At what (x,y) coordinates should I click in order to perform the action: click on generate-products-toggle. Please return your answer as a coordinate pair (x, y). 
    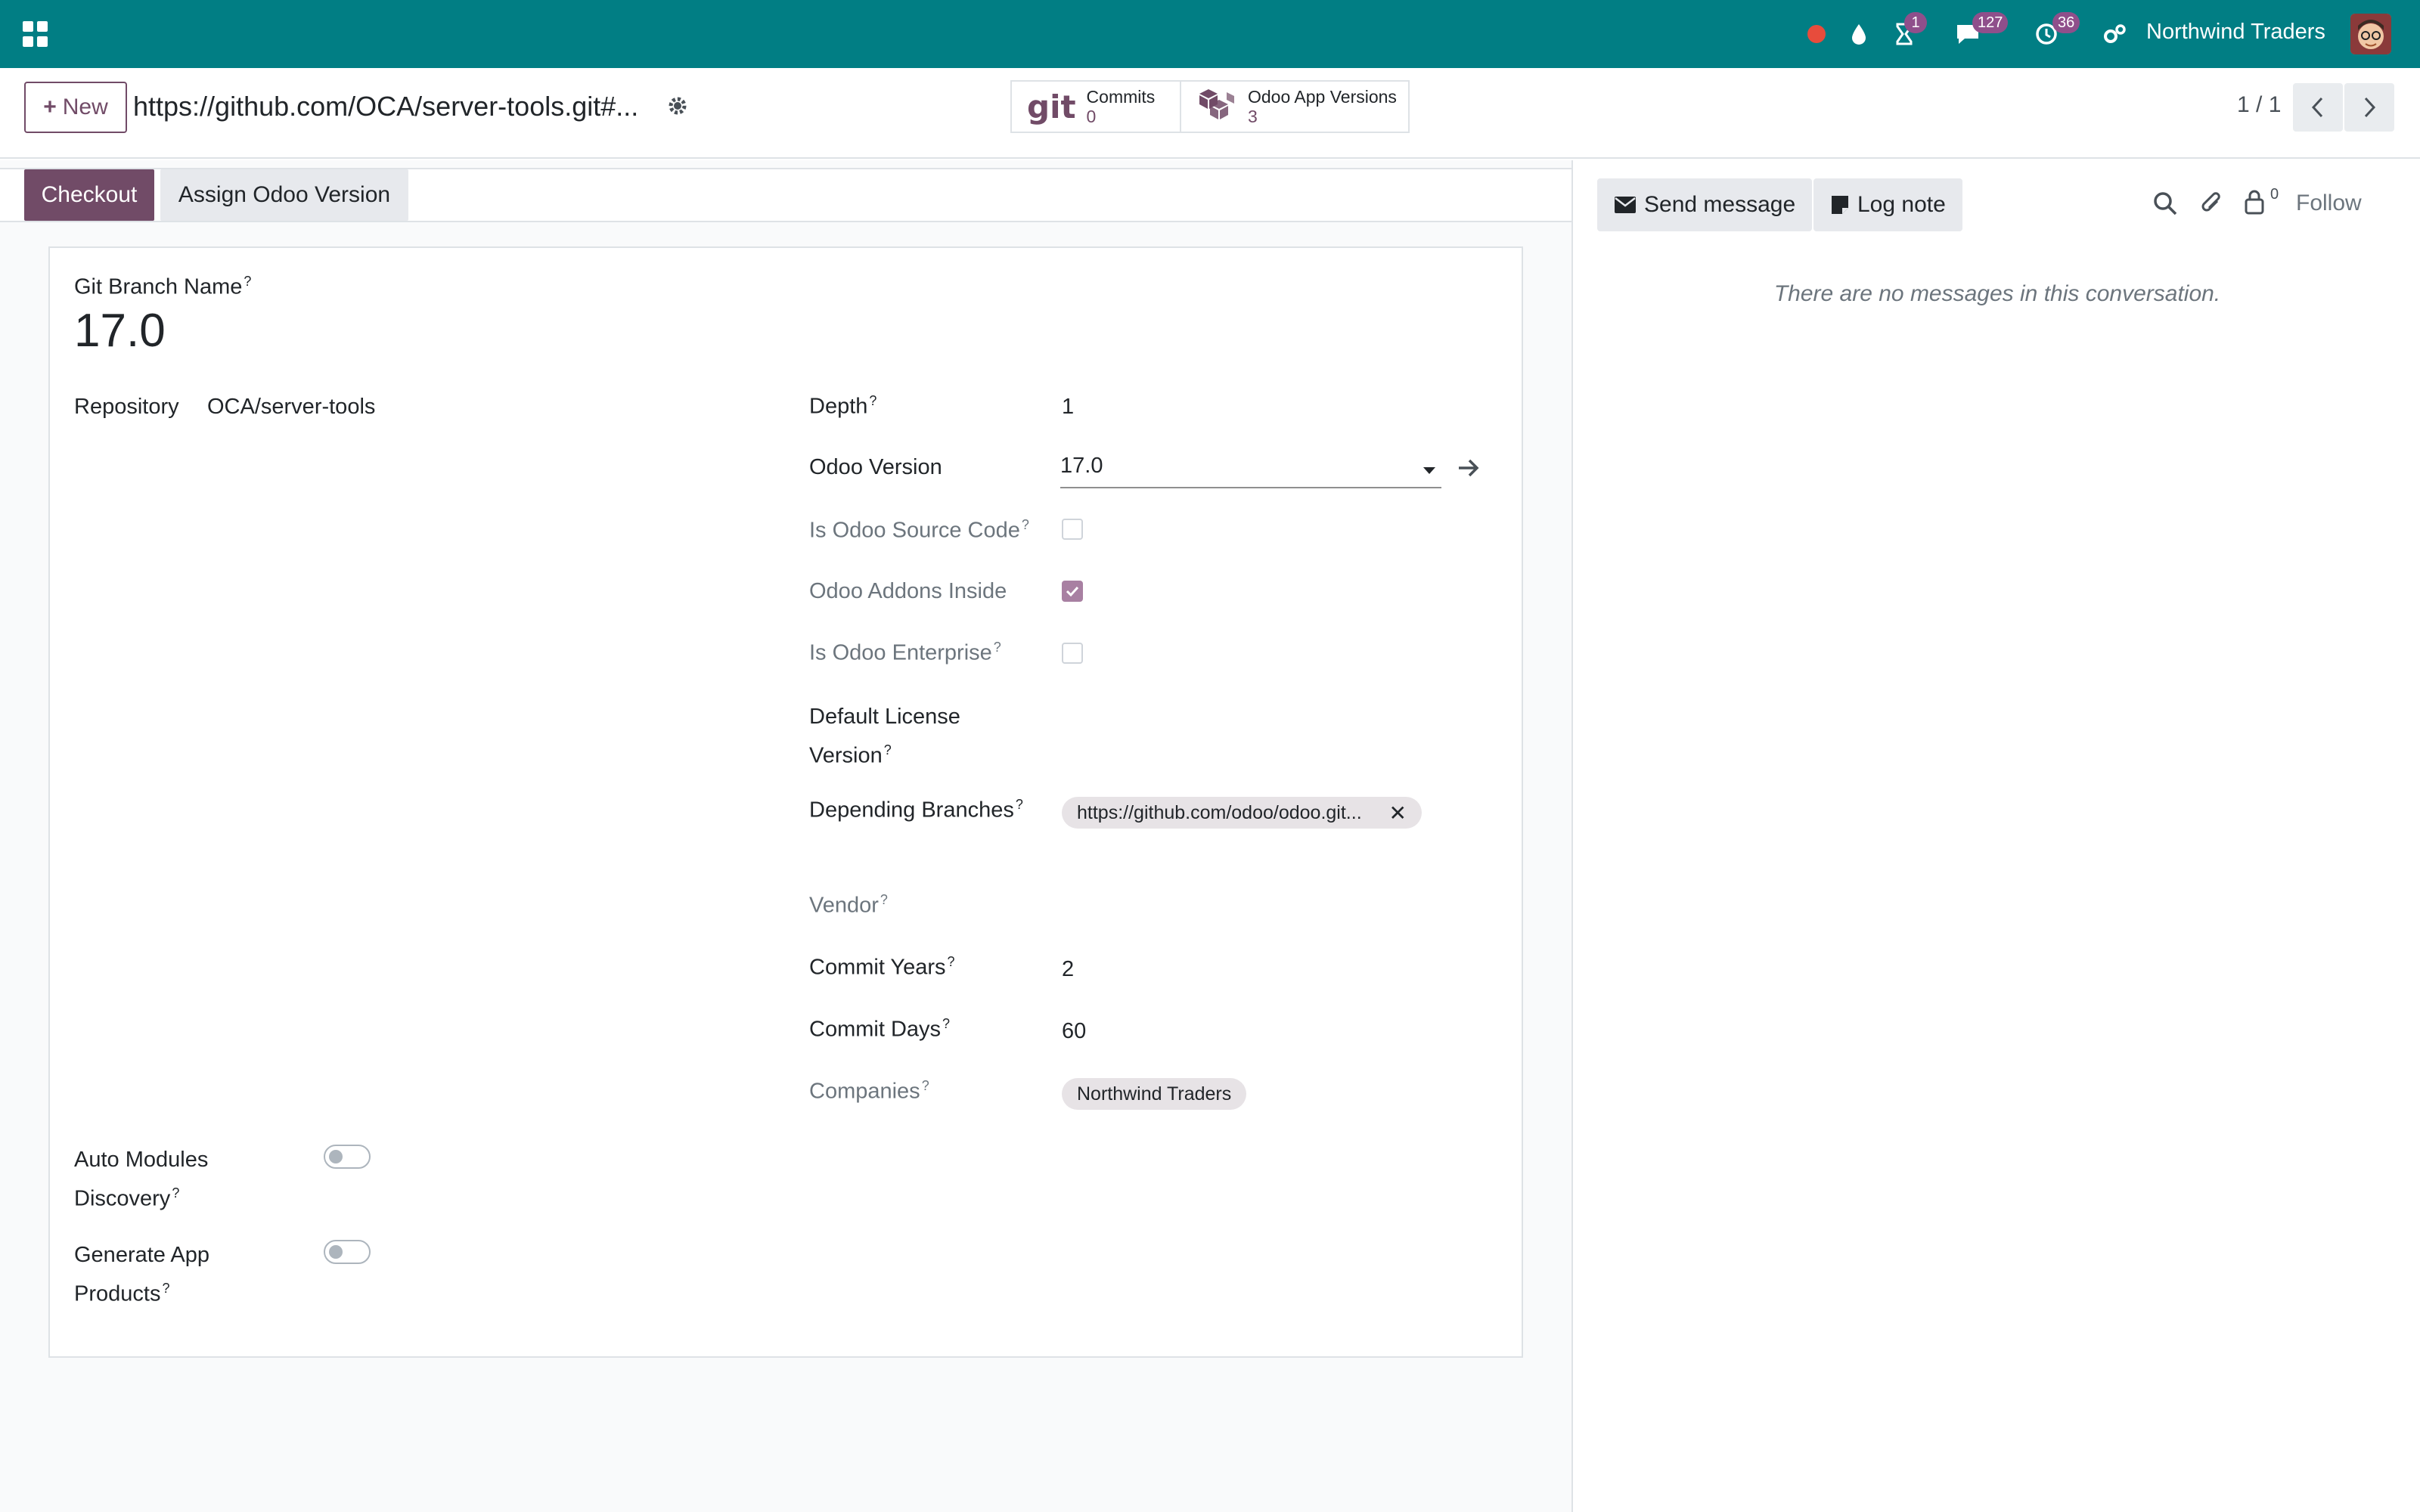
    Looking at the image, I should click on (347, 1252).